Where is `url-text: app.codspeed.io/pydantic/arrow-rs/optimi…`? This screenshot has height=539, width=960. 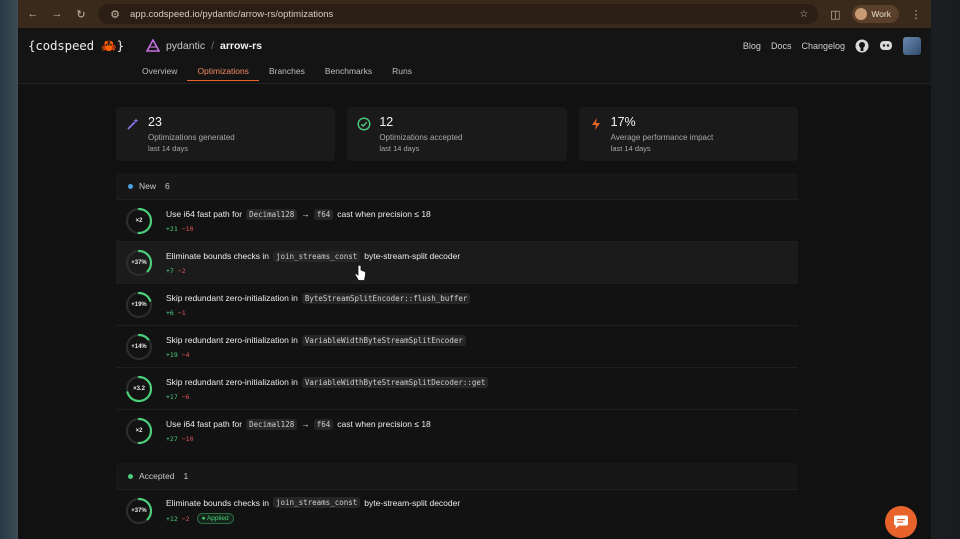 url-text: app.codspeed.io/pydantic/arrow-rs/optimi… is located at coordinates (231, 14).